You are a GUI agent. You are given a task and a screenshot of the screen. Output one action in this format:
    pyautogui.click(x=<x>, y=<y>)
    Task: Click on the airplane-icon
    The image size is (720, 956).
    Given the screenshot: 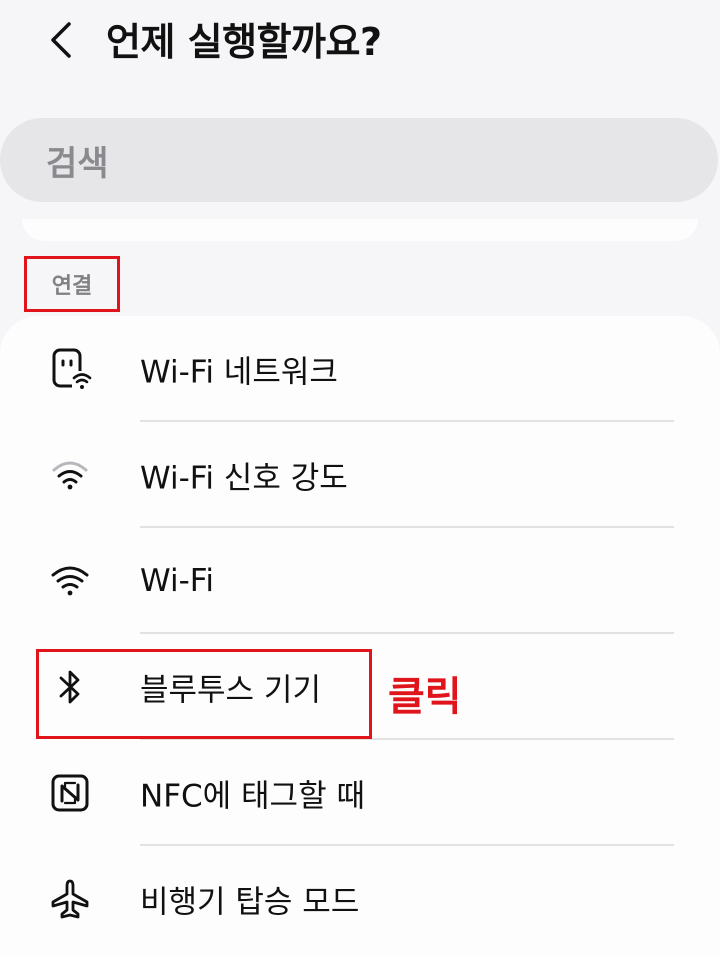 What is the action you would take?
    pyautogui.click(x=70, y=899)
    